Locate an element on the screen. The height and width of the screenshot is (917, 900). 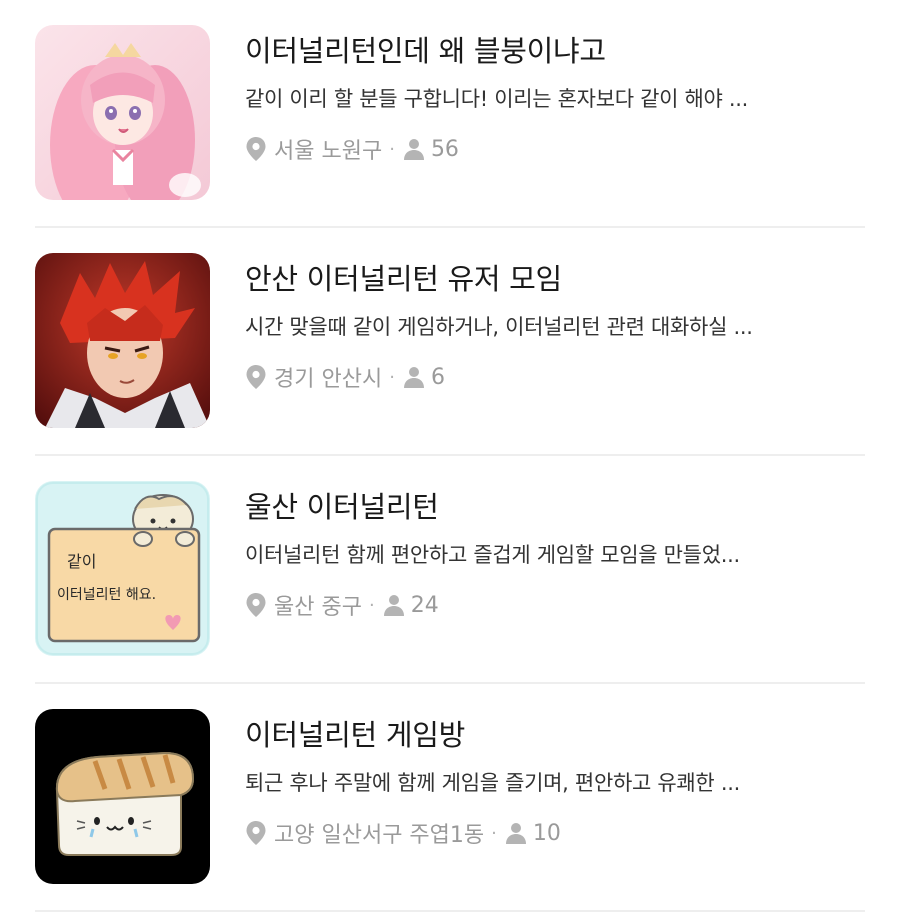
note-text-line1: 같이 is located at coordinates (81, 561).